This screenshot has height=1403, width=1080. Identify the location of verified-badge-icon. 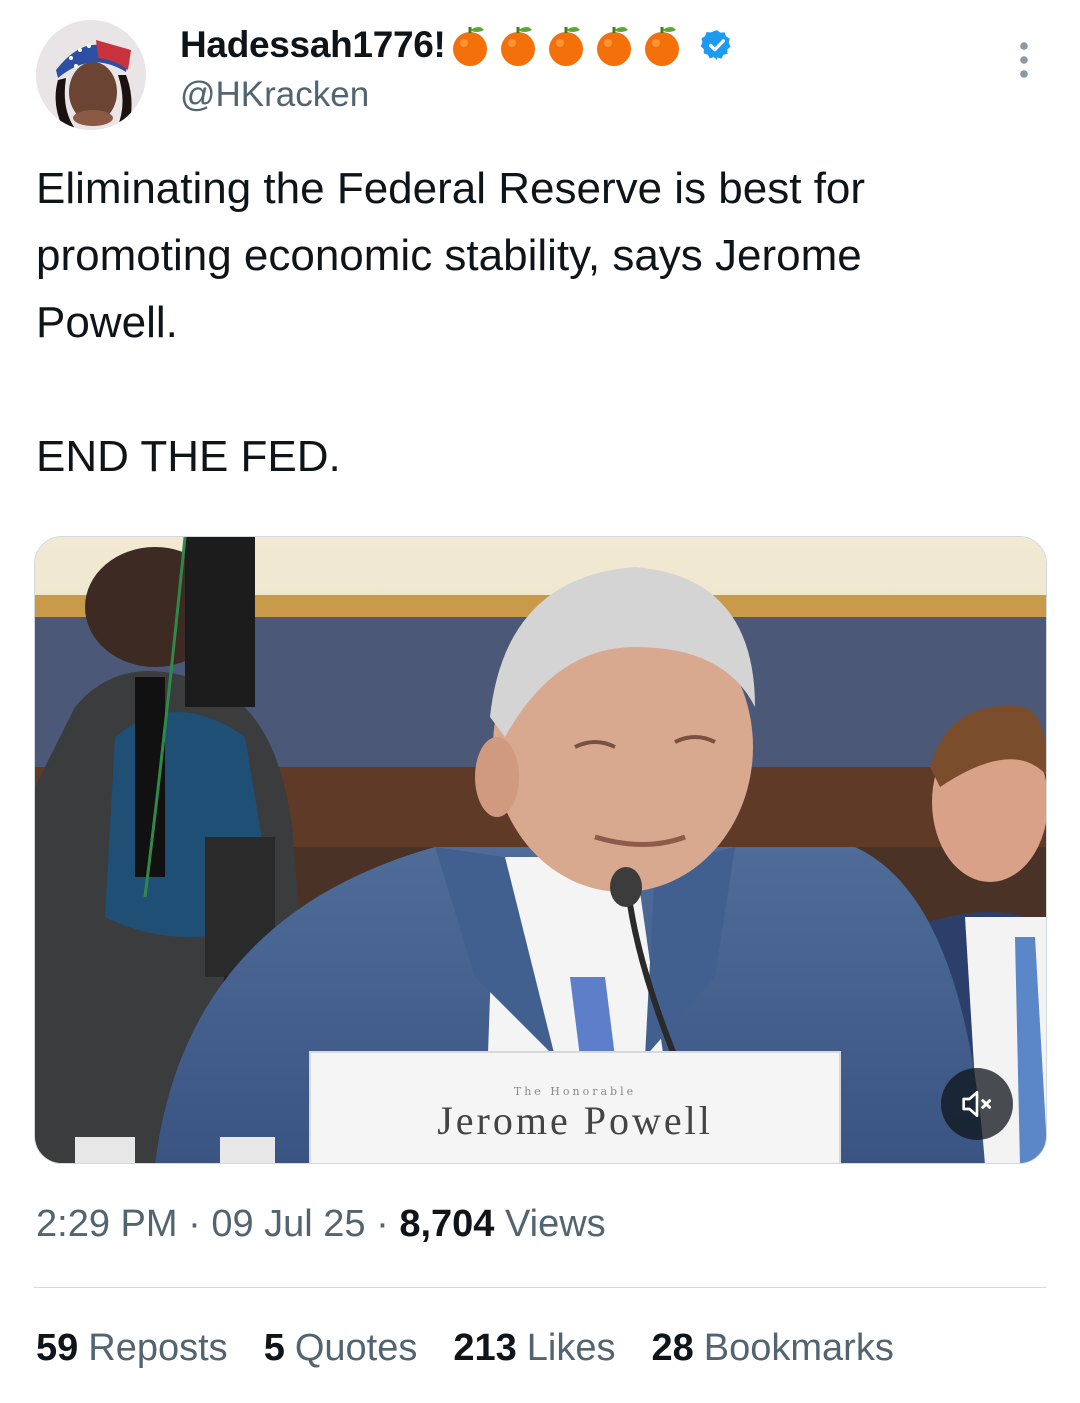
(717, 45).